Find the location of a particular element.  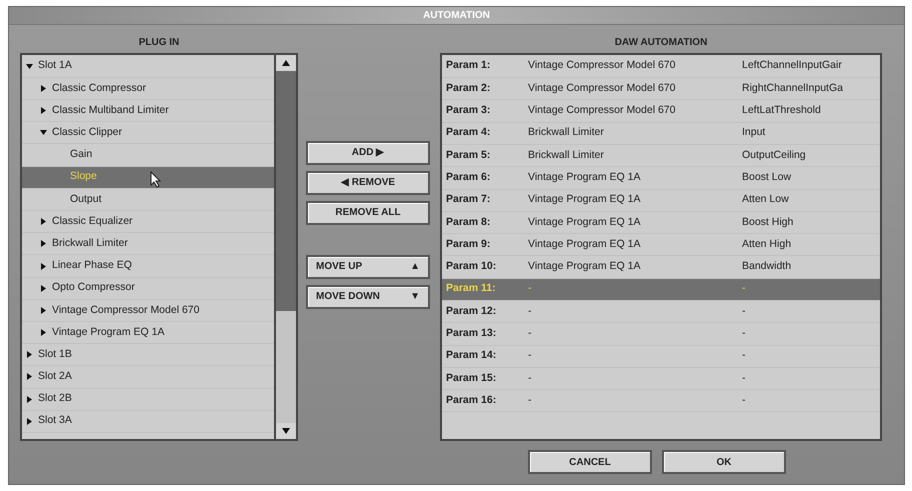

window-title: AUTOMATION is located at coordinates (456, 15).